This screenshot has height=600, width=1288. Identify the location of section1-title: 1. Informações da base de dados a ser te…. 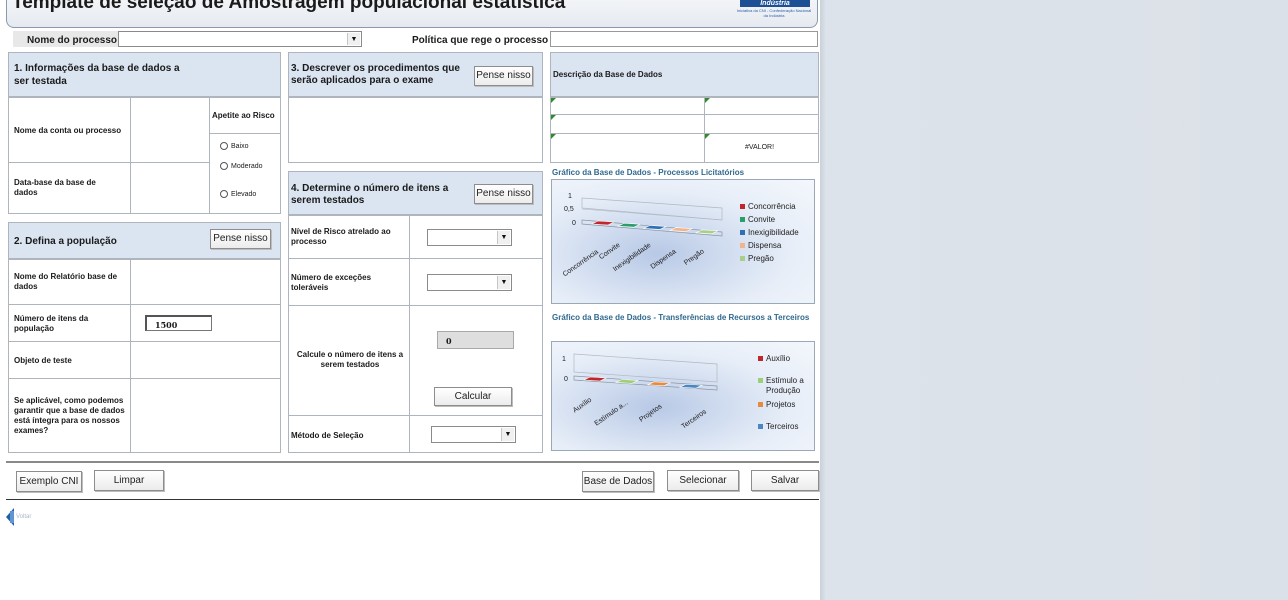
(97, 75).